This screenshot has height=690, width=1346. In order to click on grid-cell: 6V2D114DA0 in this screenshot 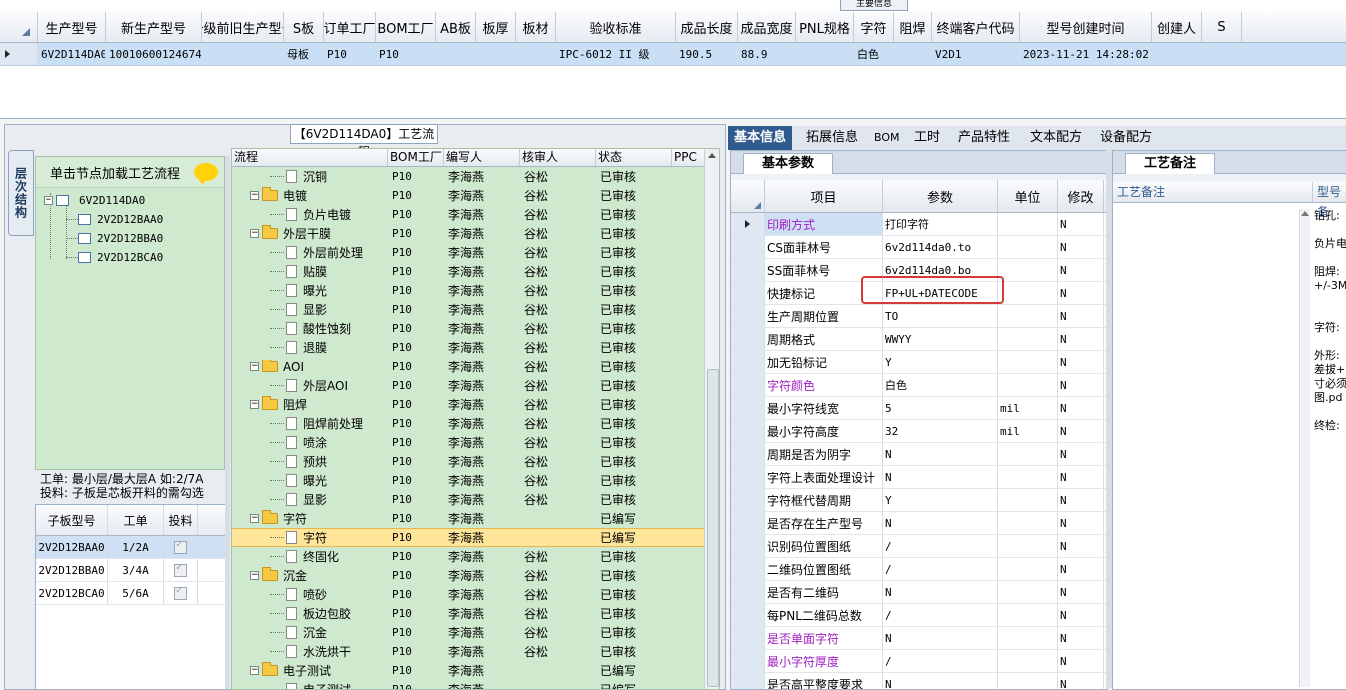, I will do `click(72, 54)`.